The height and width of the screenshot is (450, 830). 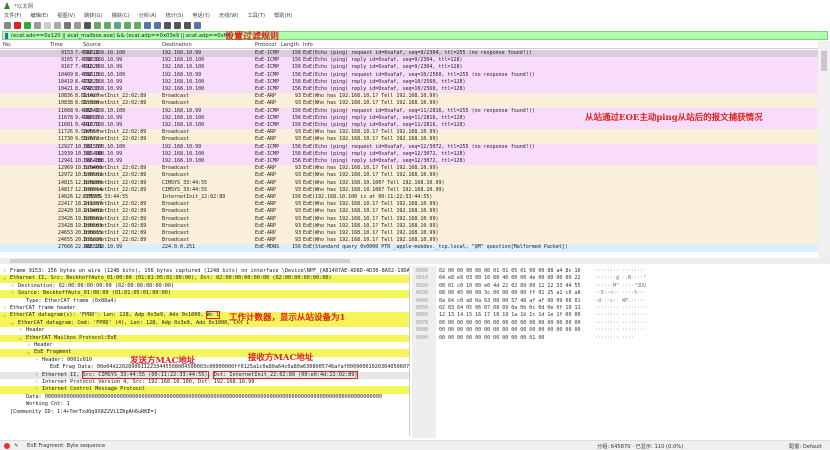 I want to click on detail-tree-item: › Internet Control Message Protocol, so click(x=204, y=390).